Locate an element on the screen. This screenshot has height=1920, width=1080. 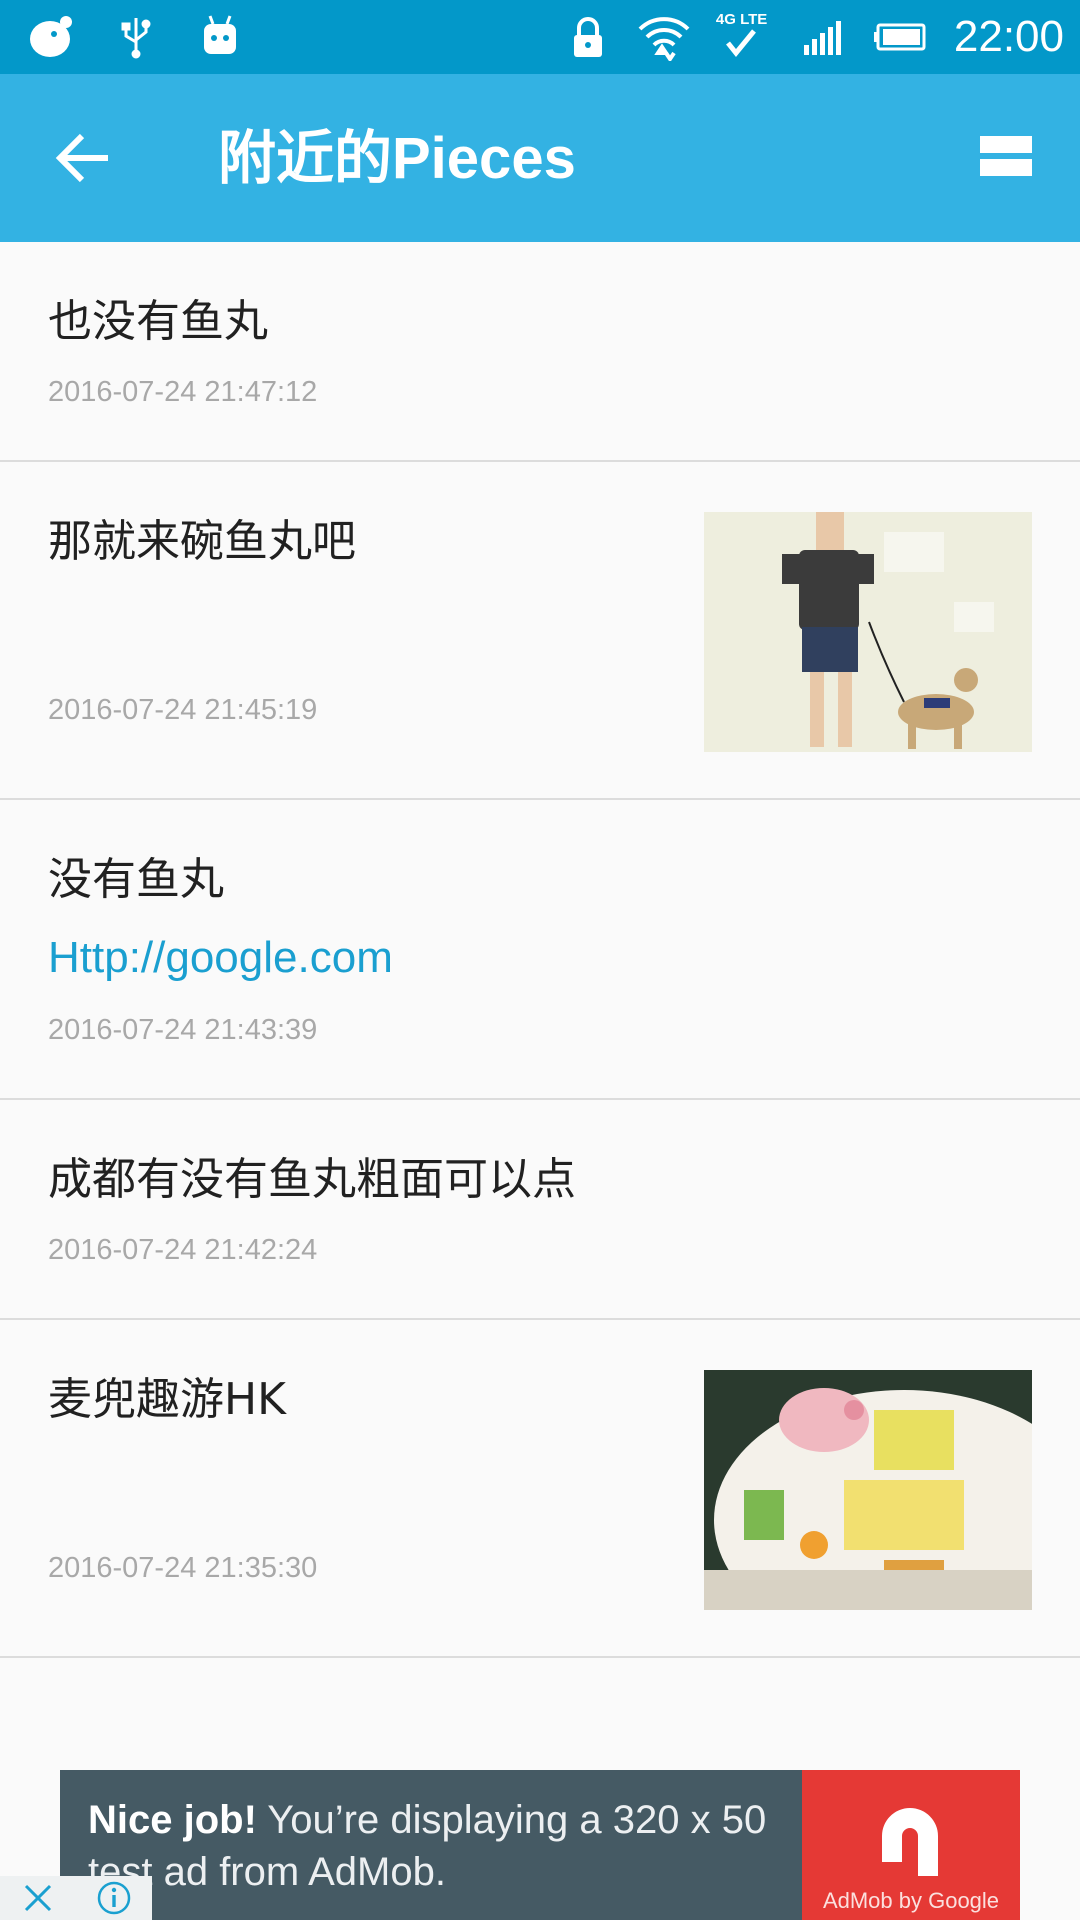
item-timestamp: 2016-07-24 21:47:12 is located at coordinates (183, 392).